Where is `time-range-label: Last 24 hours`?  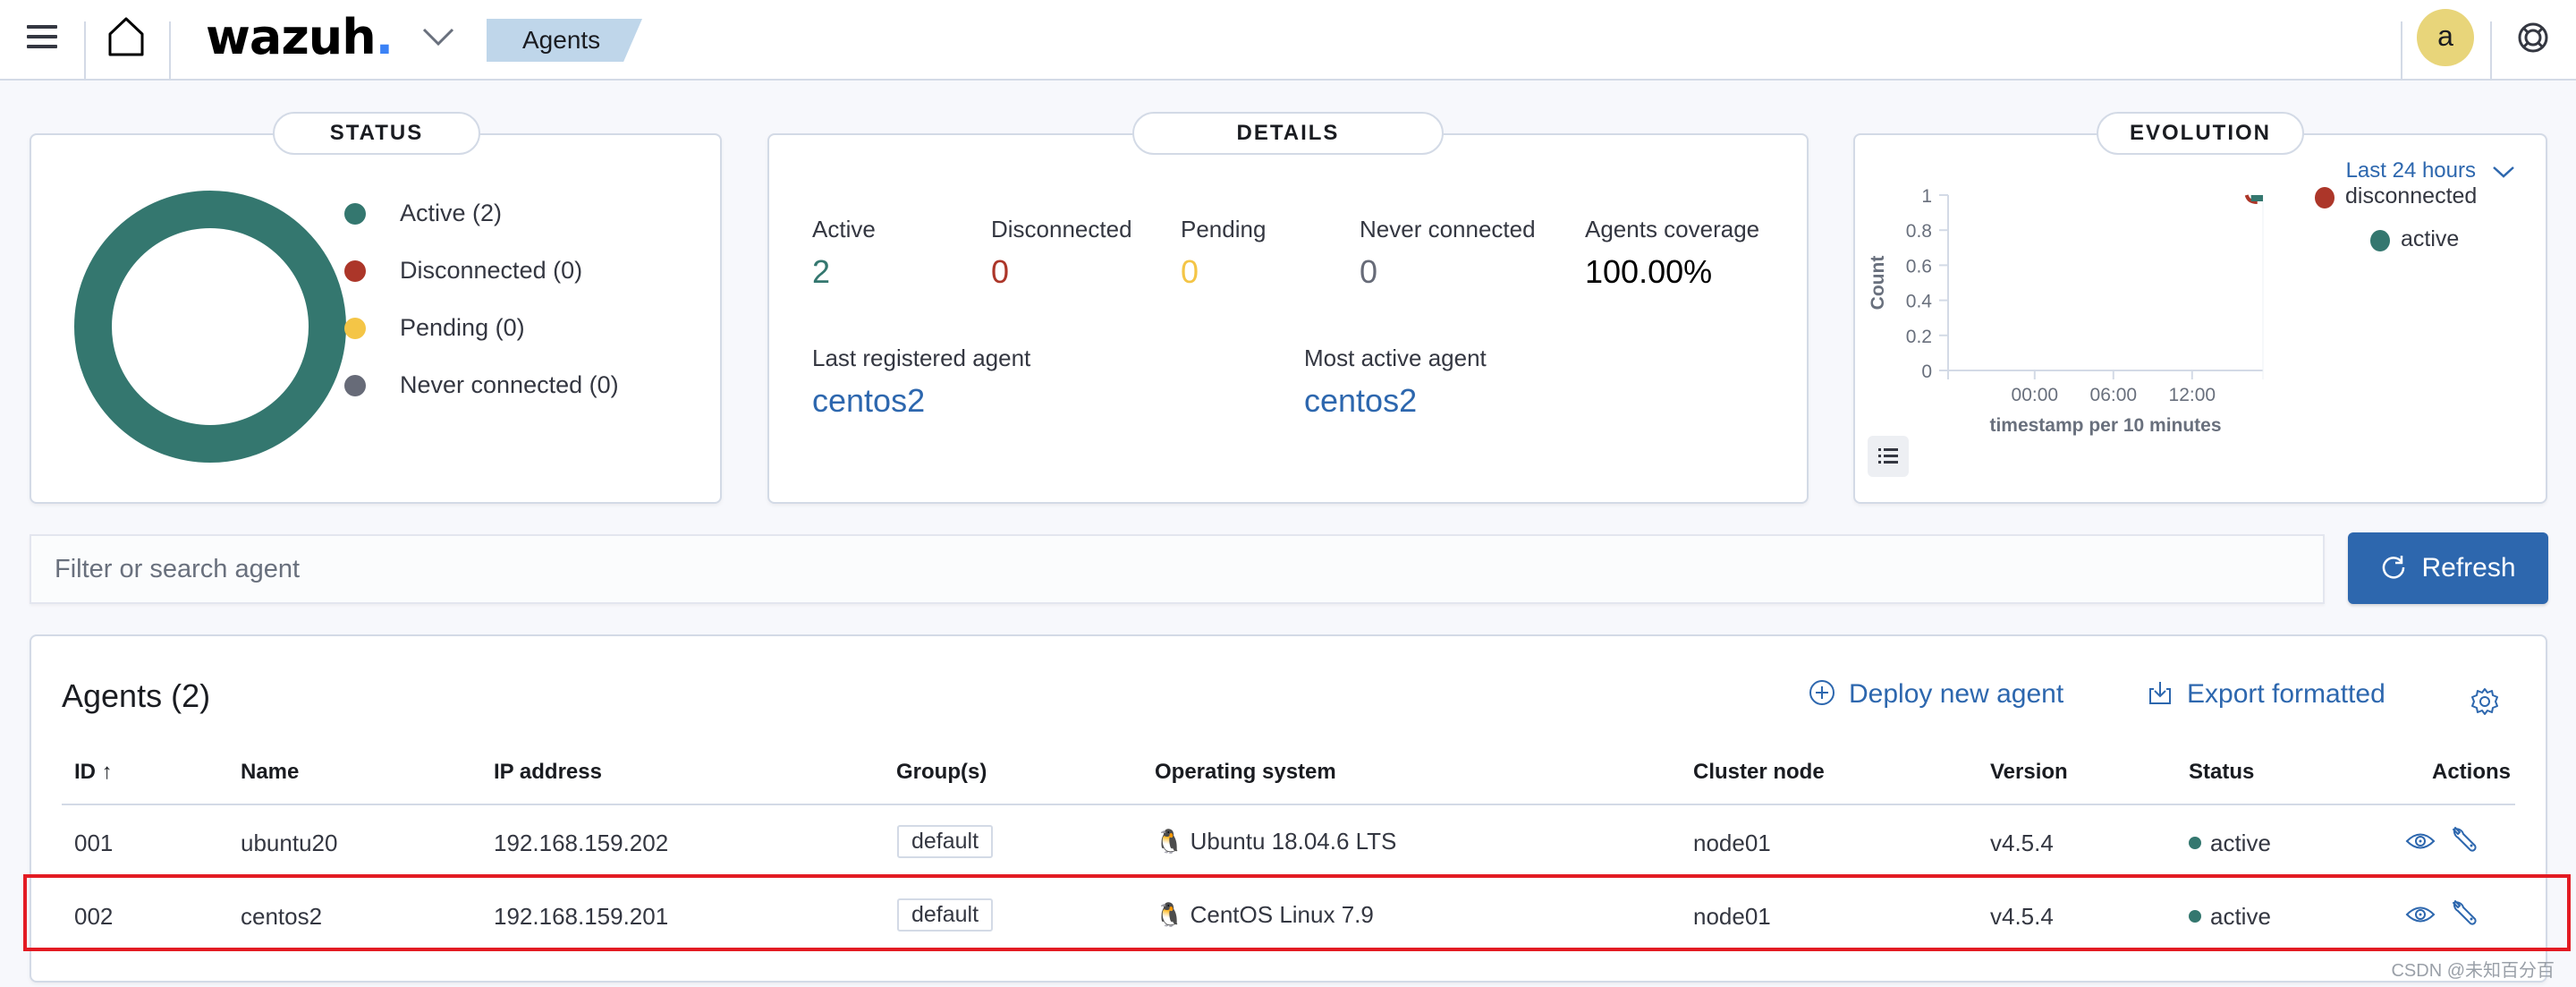
time-range-label: Last 24 hours is located at coordinates (2410, 170).